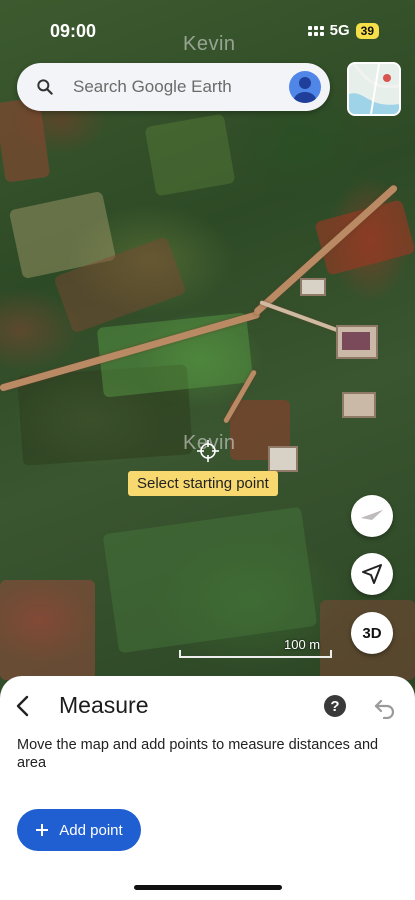 The width and height of the screenshot is (415, 900). Describe the element at coordinates (315, 30) in the screenshot. I see `signal-icon` at that location.